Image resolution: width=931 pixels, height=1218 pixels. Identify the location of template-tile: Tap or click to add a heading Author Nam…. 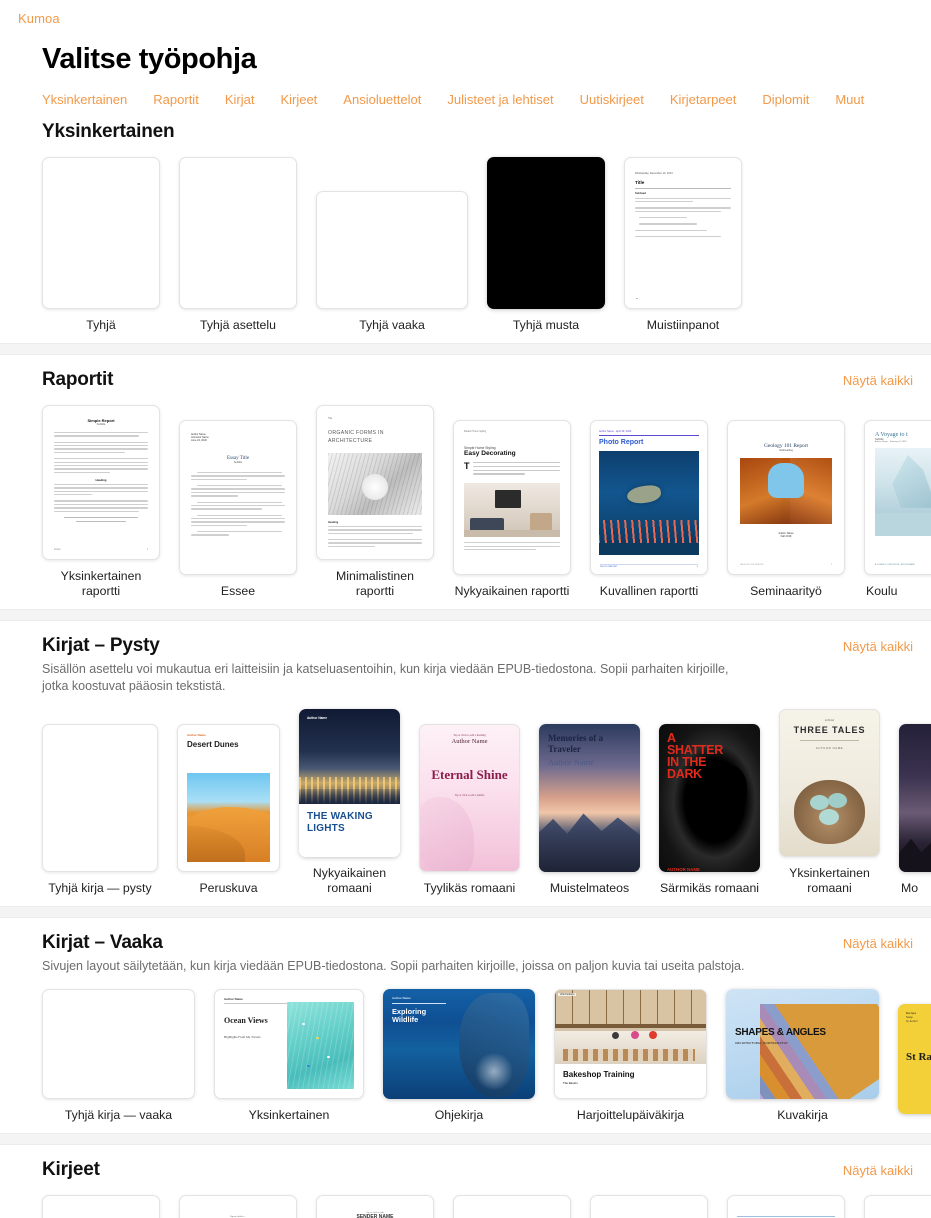
(469, 810).